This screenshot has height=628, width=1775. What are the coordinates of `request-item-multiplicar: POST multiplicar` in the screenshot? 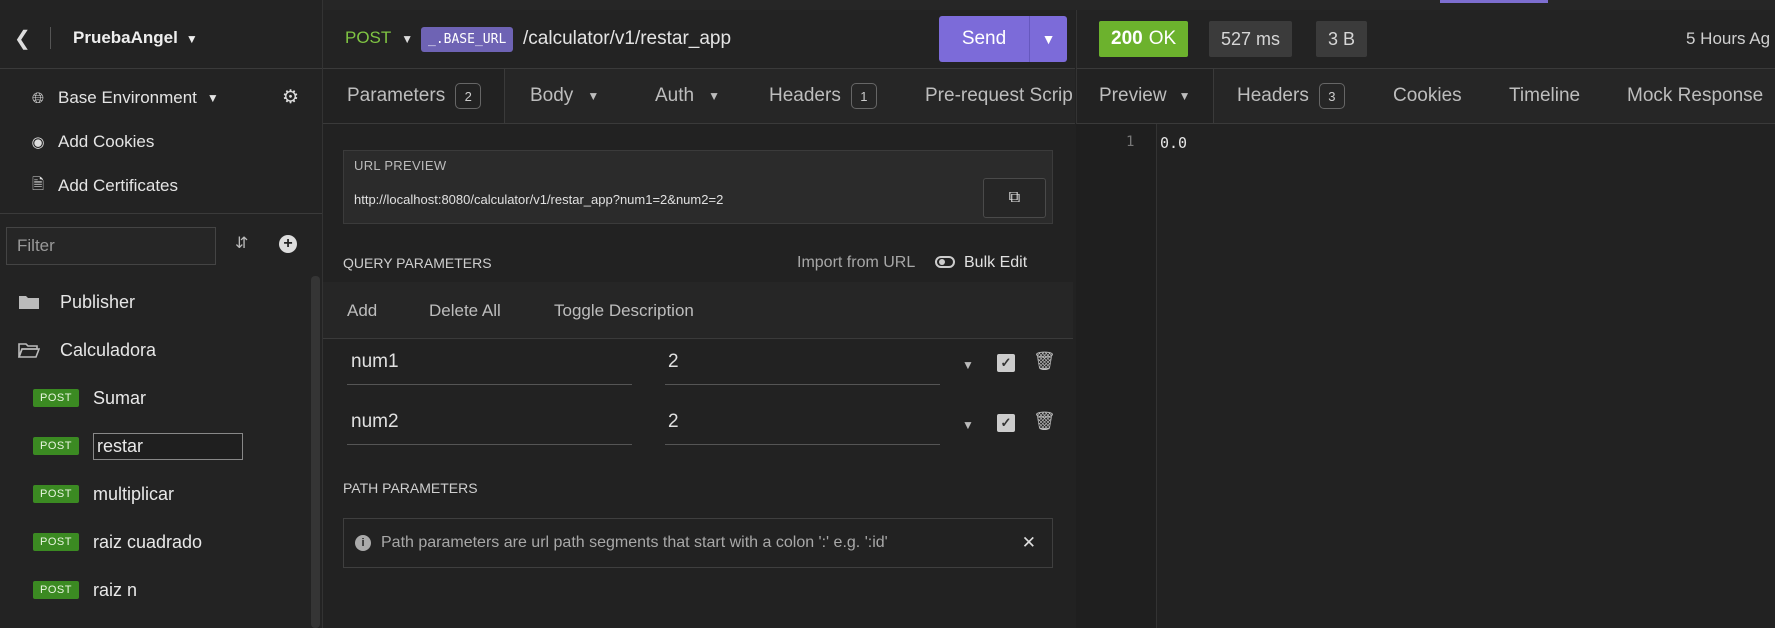 It's located at (103, 494).